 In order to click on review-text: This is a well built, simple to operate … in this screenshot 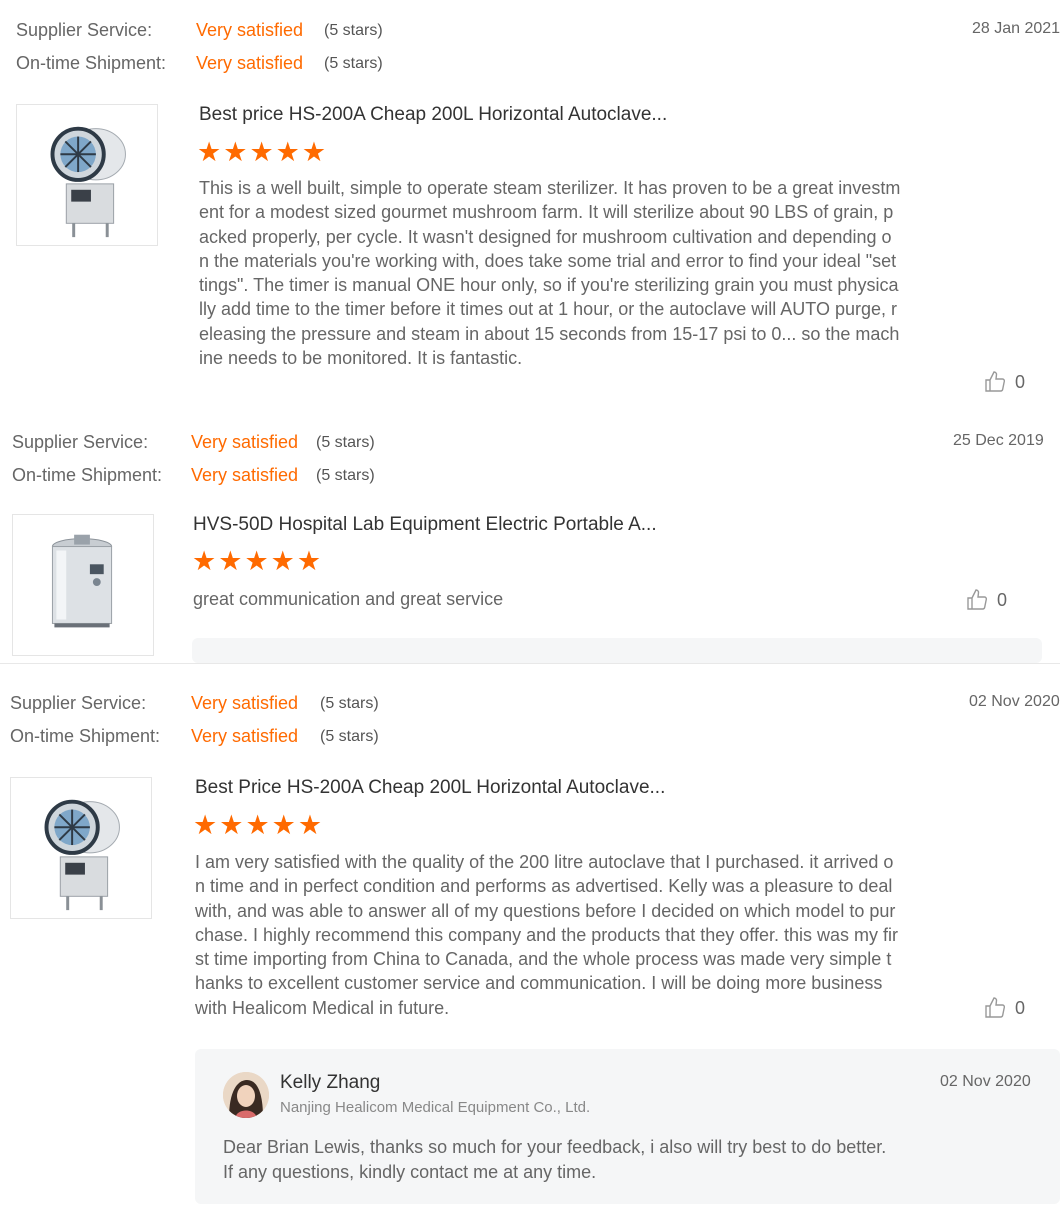, I will do `click(550, 273)`.